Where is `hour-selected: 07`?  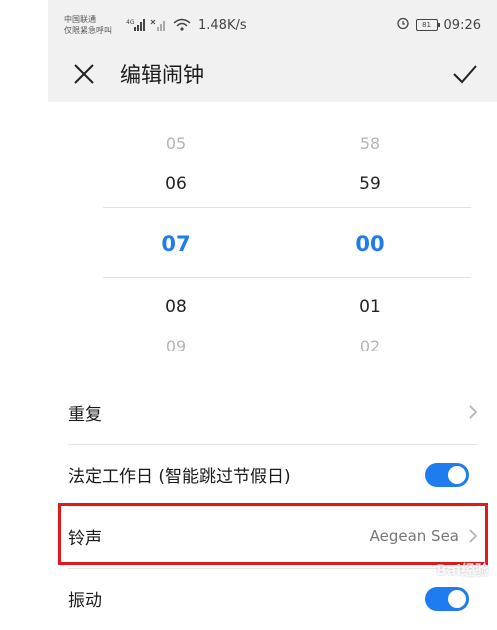
hour-selected: 07 is located at coordinates (176, 244).